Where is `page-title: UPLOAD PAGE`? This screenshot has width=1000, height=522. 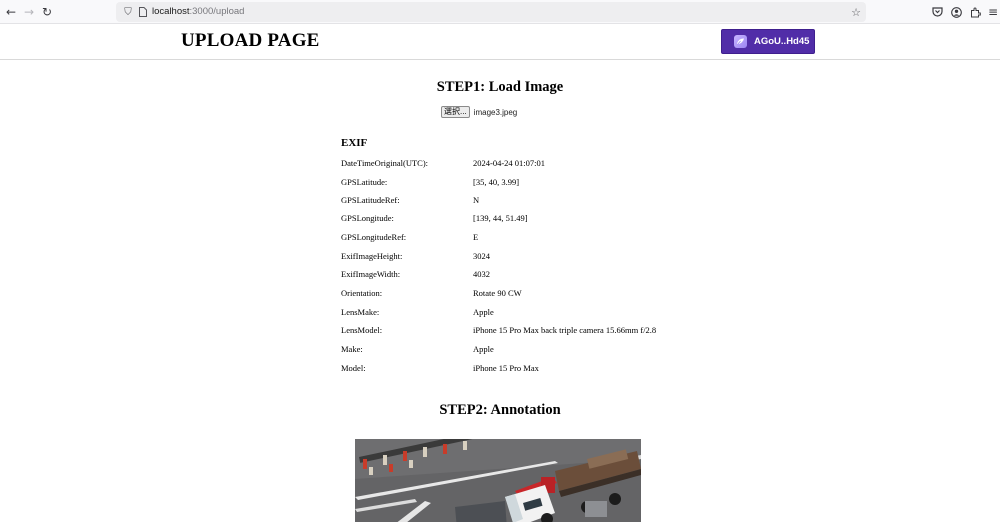
page-title: UPLOAD PAGE is located at coordinates (250, 40).